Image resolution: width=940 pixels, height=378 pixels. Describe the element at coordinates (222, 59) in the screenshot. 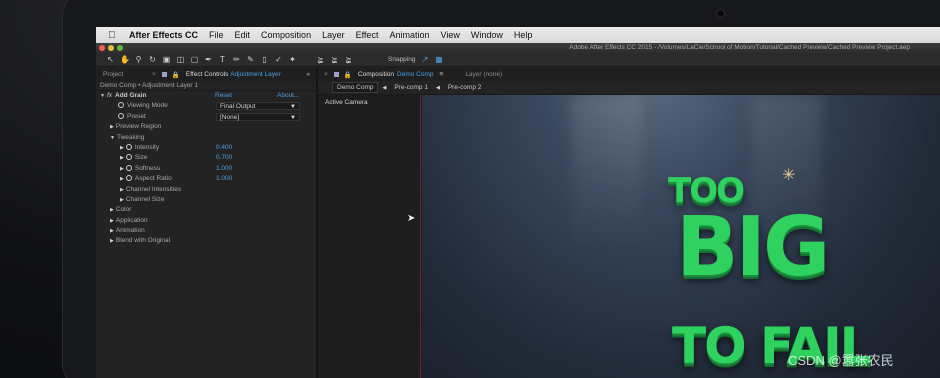

I see `type-tool-icon: T` at that location.